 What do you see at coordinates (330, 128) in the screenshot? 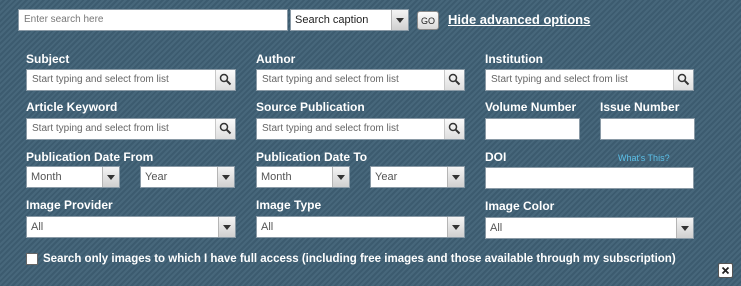
I see `source-publication-placeholder: Start typing and select from list` at bounding box center [330, 128].